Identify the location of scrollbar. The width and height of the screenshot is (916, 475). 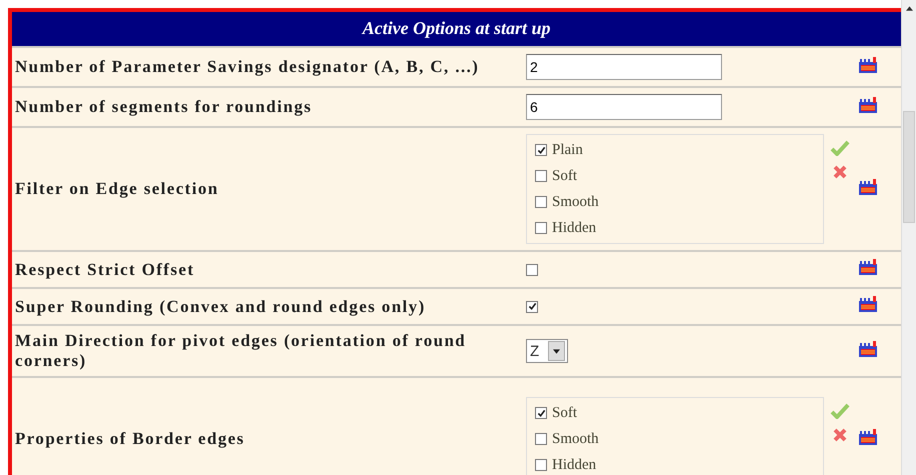
(908, 237).